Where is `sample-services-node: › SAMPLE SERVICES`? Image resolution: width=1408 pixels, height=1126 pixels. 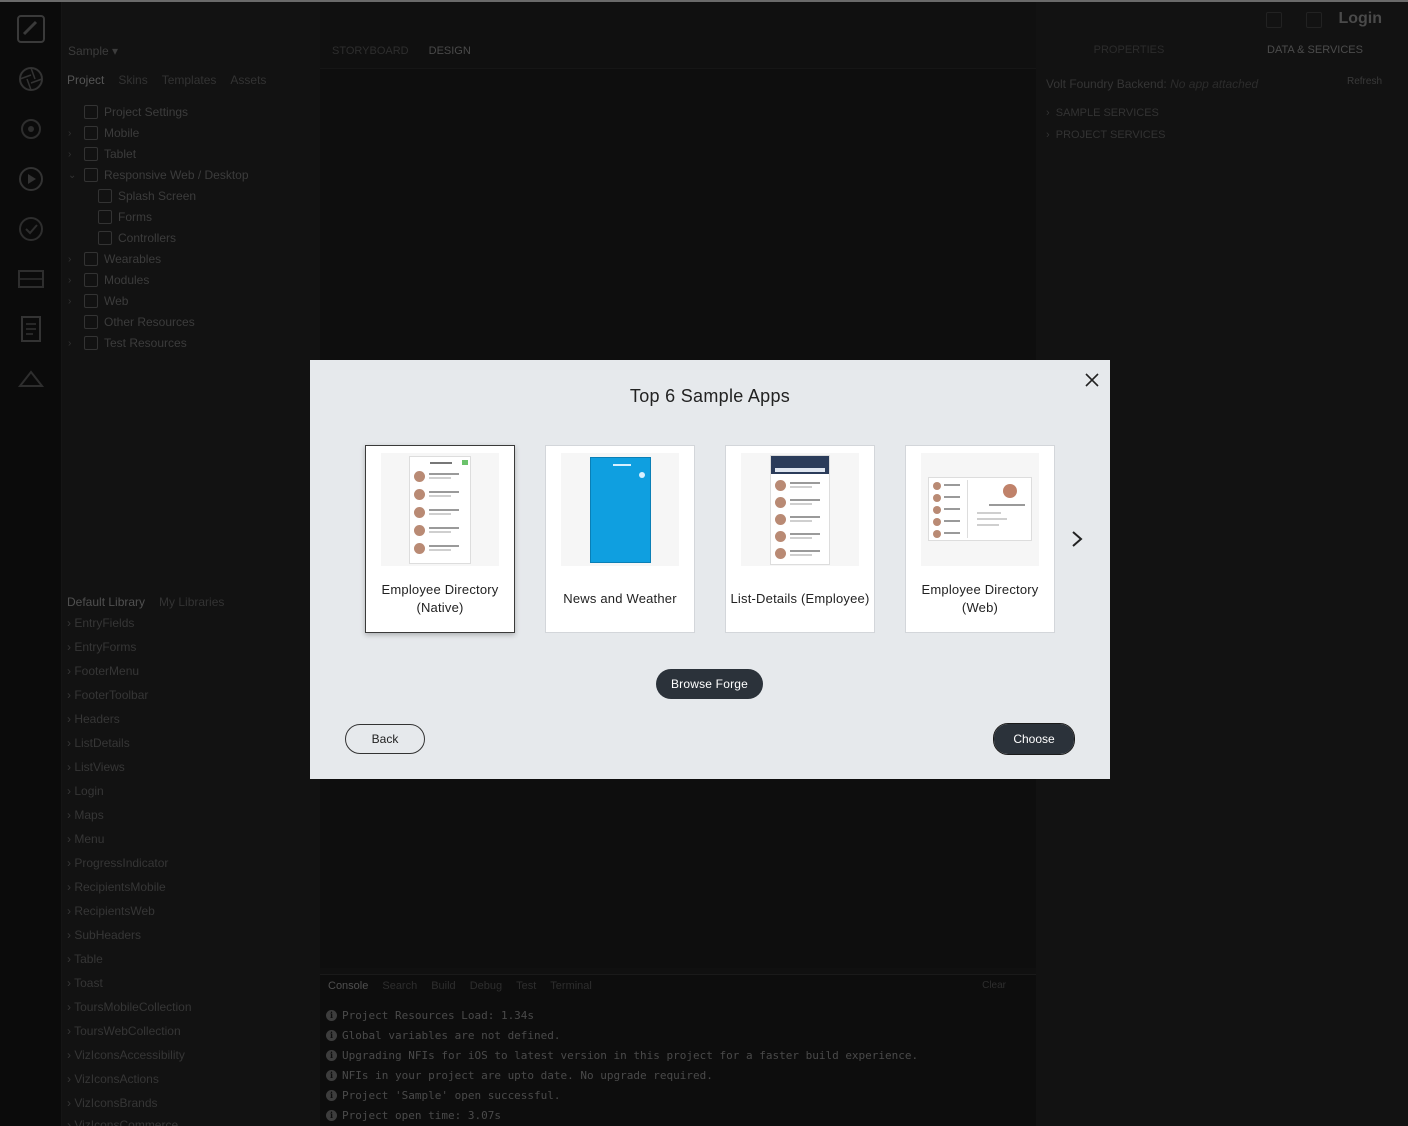 sample-services-node: › SAMPLE SERVICES is located at coordinates (1102, 113).